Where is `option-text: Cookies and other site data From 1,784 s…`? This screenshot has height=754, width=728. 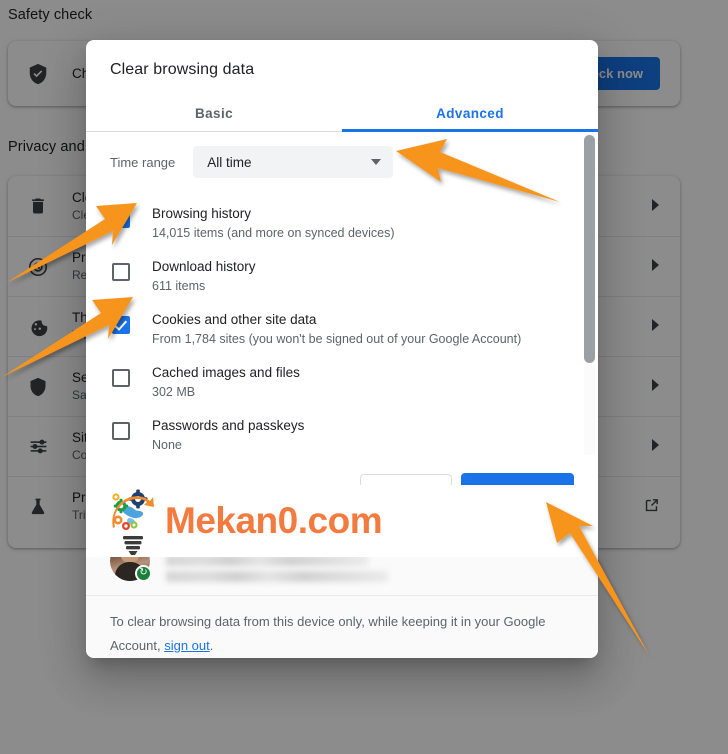 option-text: Cookies and other site data From 1,784 s… is located at coordinates (336, 326).